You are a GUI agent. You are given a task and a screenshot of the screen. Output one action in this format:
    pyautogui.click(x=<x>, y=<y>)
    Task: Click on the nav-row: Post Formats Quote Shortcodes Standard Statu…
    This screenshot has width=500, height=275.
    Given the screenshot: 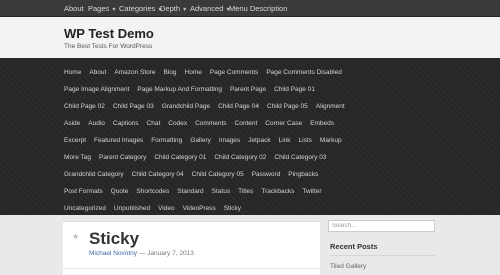 What is the action you would take?
    pyautogui.click(x=197, y=189)
    